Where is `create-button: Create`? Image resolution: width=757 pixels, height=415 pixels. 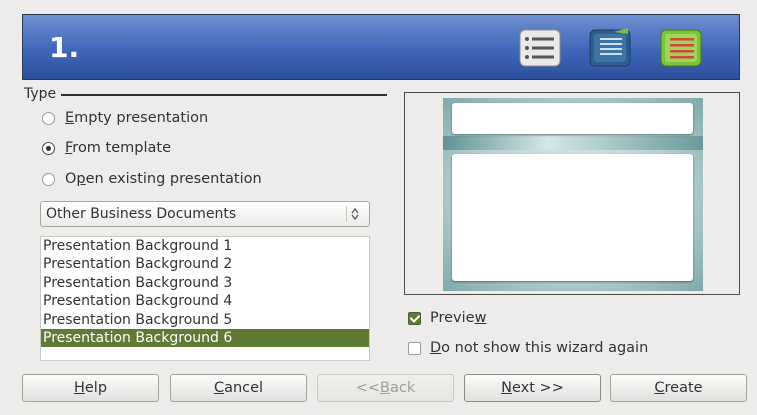 create-button: Create is located at coordinates (678, 388).